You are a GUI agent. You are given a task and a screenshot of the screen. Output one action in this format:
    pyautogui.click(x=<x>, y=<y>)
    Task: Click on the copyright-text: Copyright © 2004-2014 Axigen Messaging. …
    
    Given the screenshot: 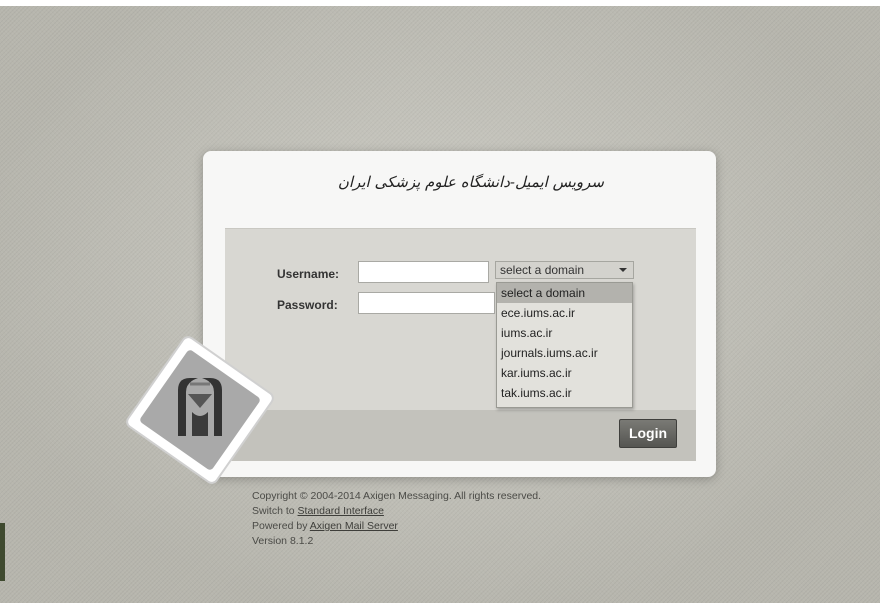 What is the action you would take?
    pyautogui.click(x=397, y=496)
    